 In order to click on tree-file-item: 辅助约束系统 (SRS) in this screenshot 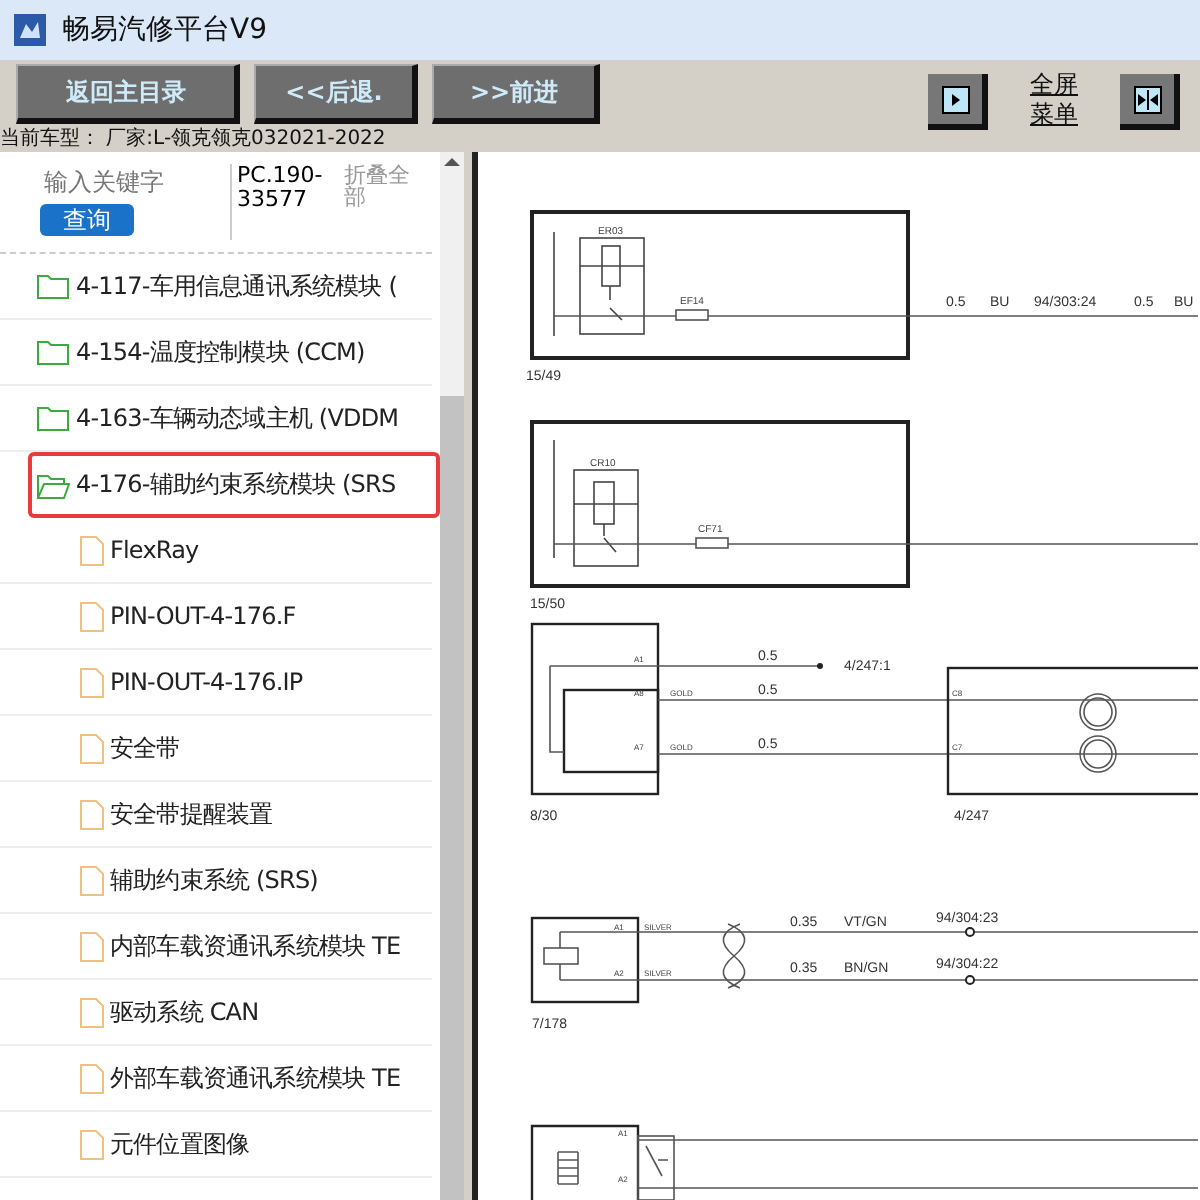, I will do `click(216, 881)`.